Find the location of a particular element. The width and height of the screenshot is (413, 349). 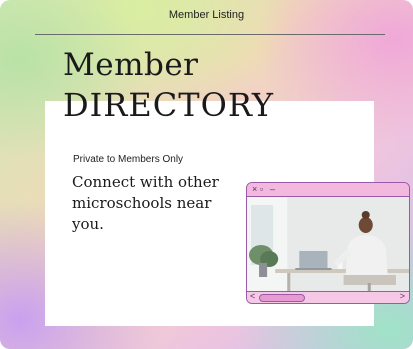

member-listing-label: Member Listing is located at coordinates (206, 15).